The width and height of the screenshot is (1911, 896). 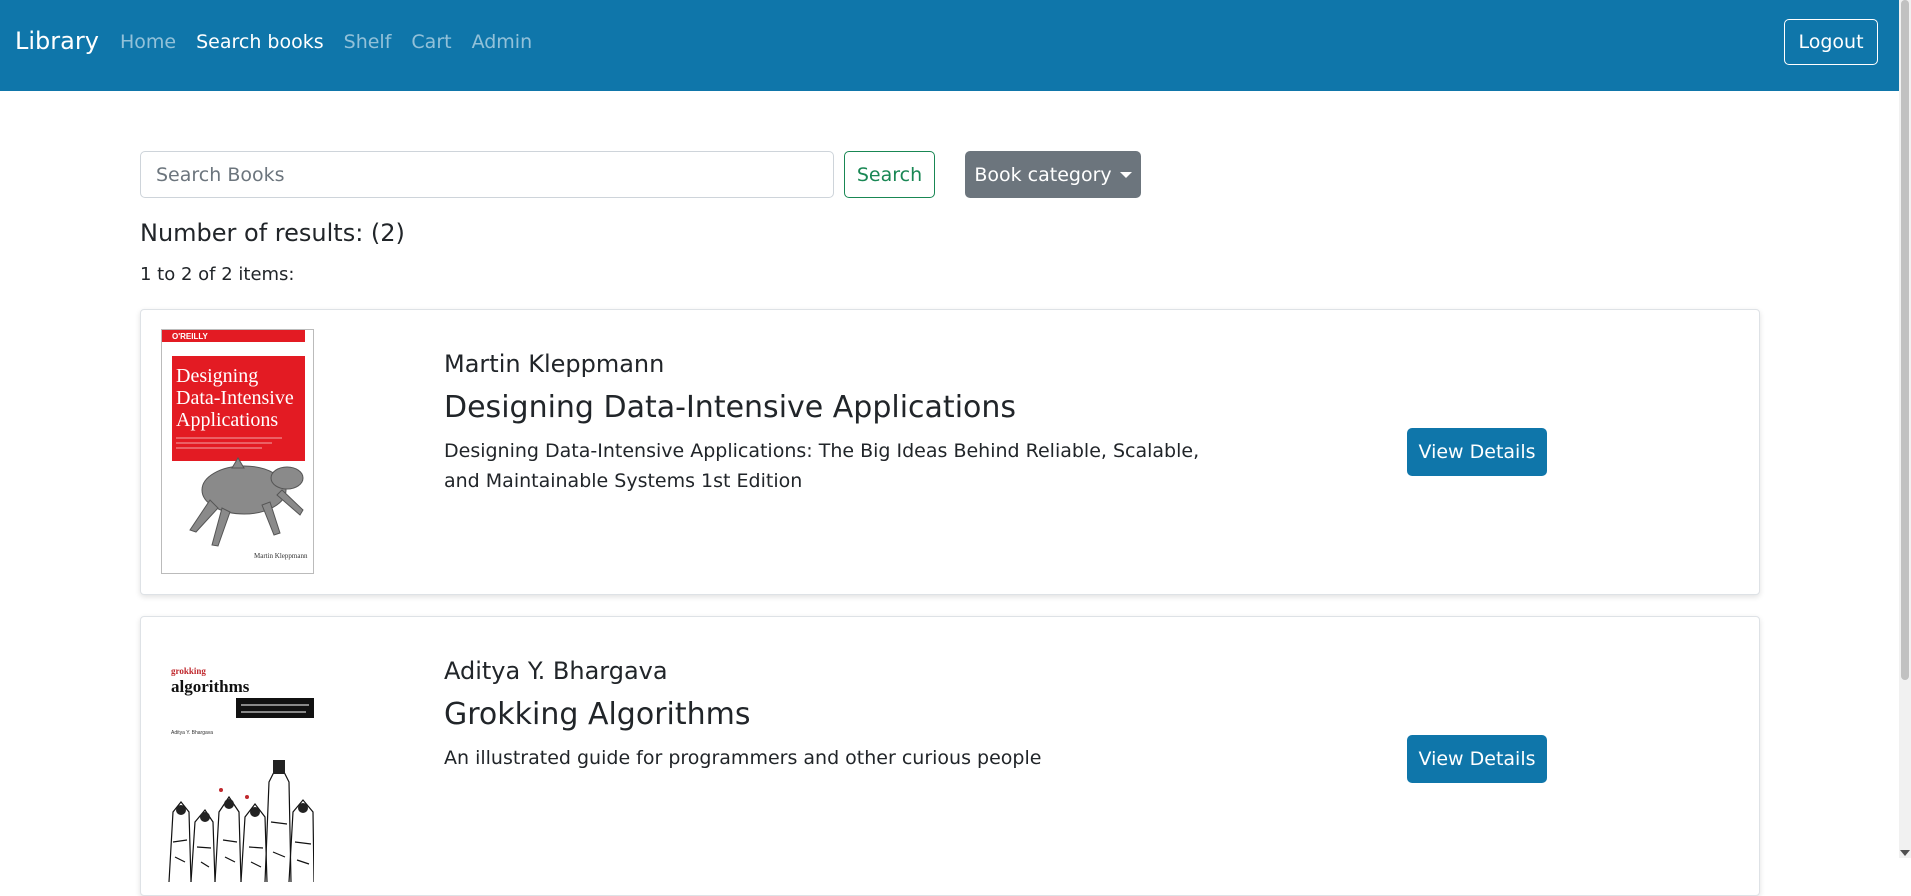 I want to click on scrollbar-thumb, so click(x=1905, y=340).